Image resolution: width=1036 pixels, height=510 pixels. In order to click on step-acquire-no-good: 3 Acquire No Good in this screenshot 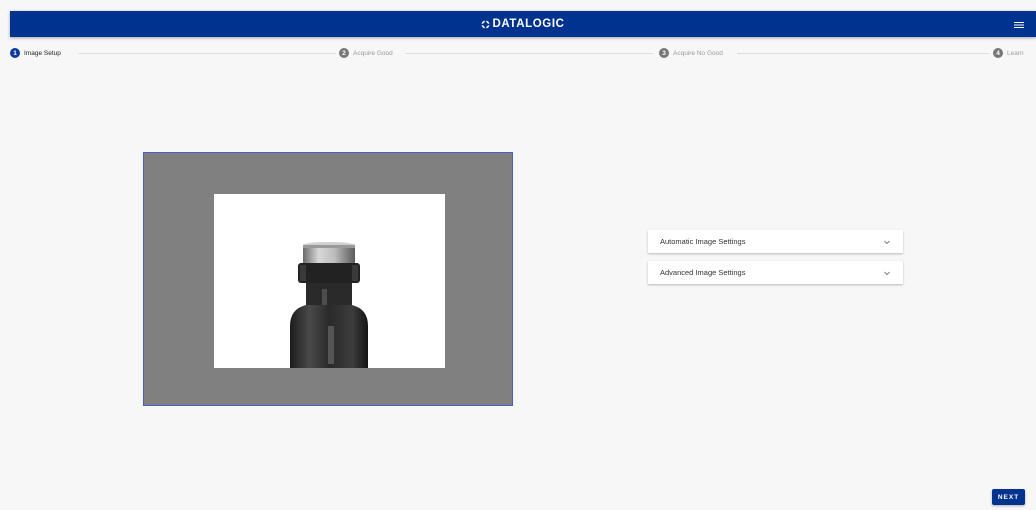, I will do `click(693, 53)`.